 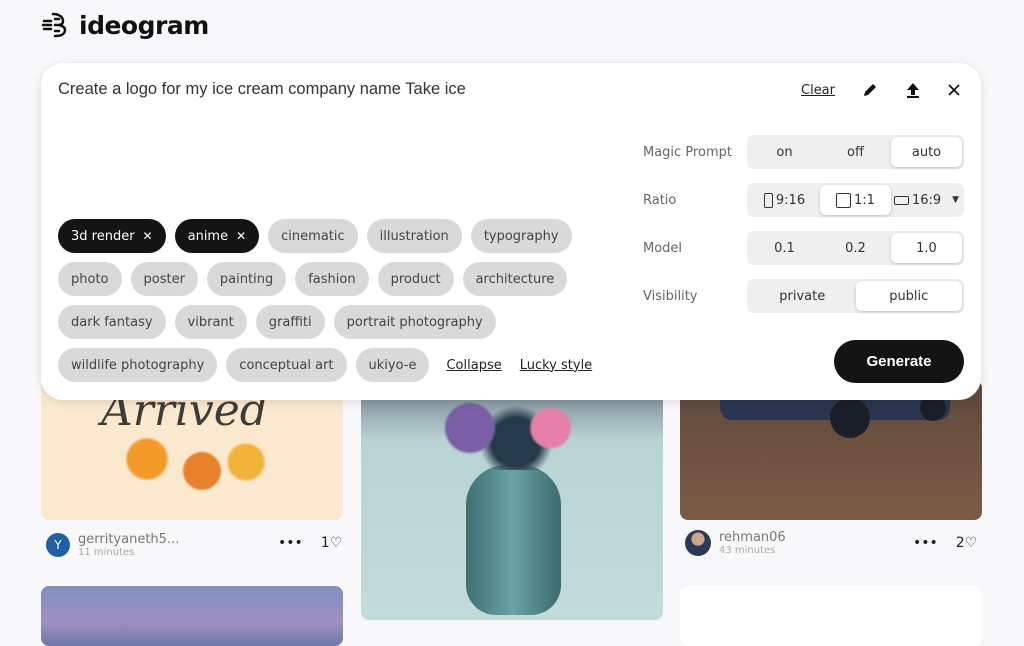 I want to click on tag-label: wildlife photography, so click(x=138, y=365).